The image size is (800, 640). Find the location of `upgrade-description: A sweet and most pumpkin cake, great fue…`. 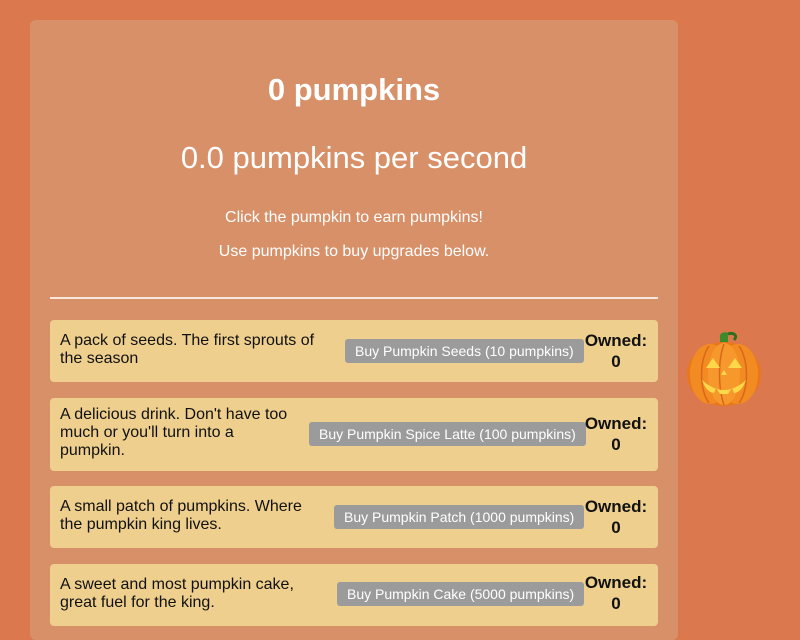

upgrade-description: A sweet and most pumpkin cake, great fue… is located at coordinates (177, 593).